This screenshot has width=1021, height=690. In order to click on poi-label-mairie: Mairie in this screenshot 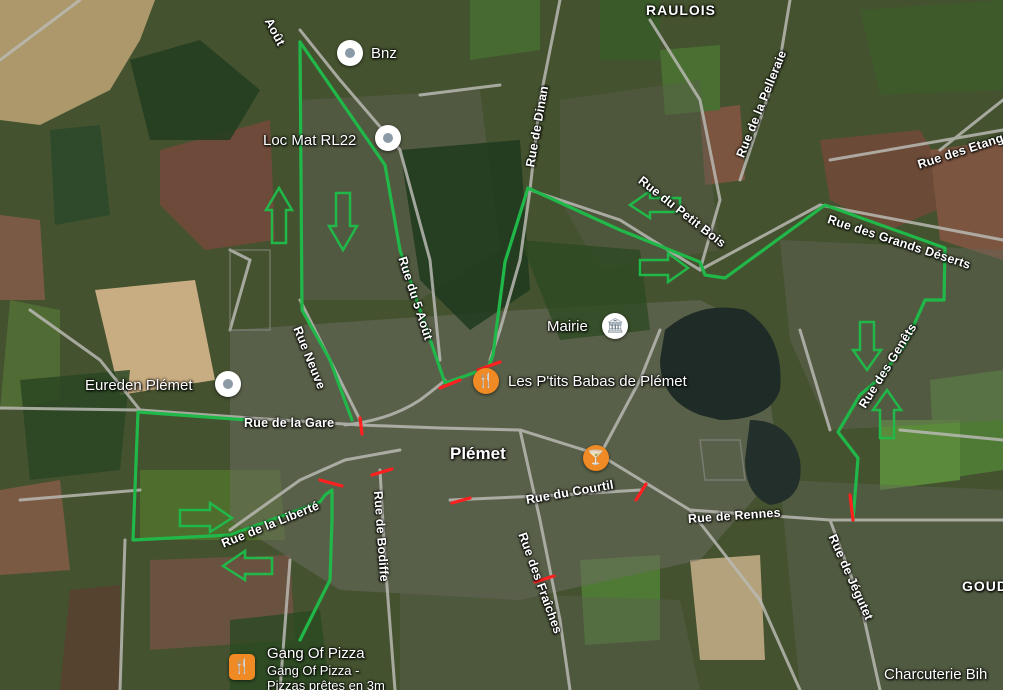, I will do `click(567, 326)`.